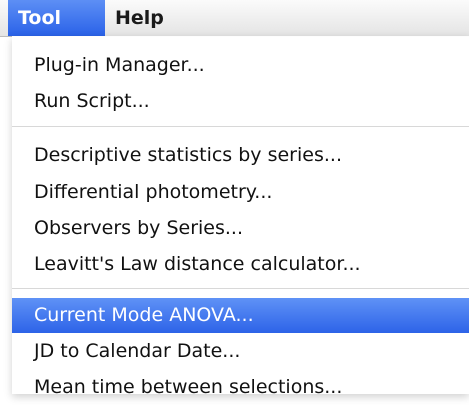 The image size is (469, 405). What do you see at coordinates (139, 18) in the screenshot?
I see `help-menu: Help` at bounding box center [139, 18].